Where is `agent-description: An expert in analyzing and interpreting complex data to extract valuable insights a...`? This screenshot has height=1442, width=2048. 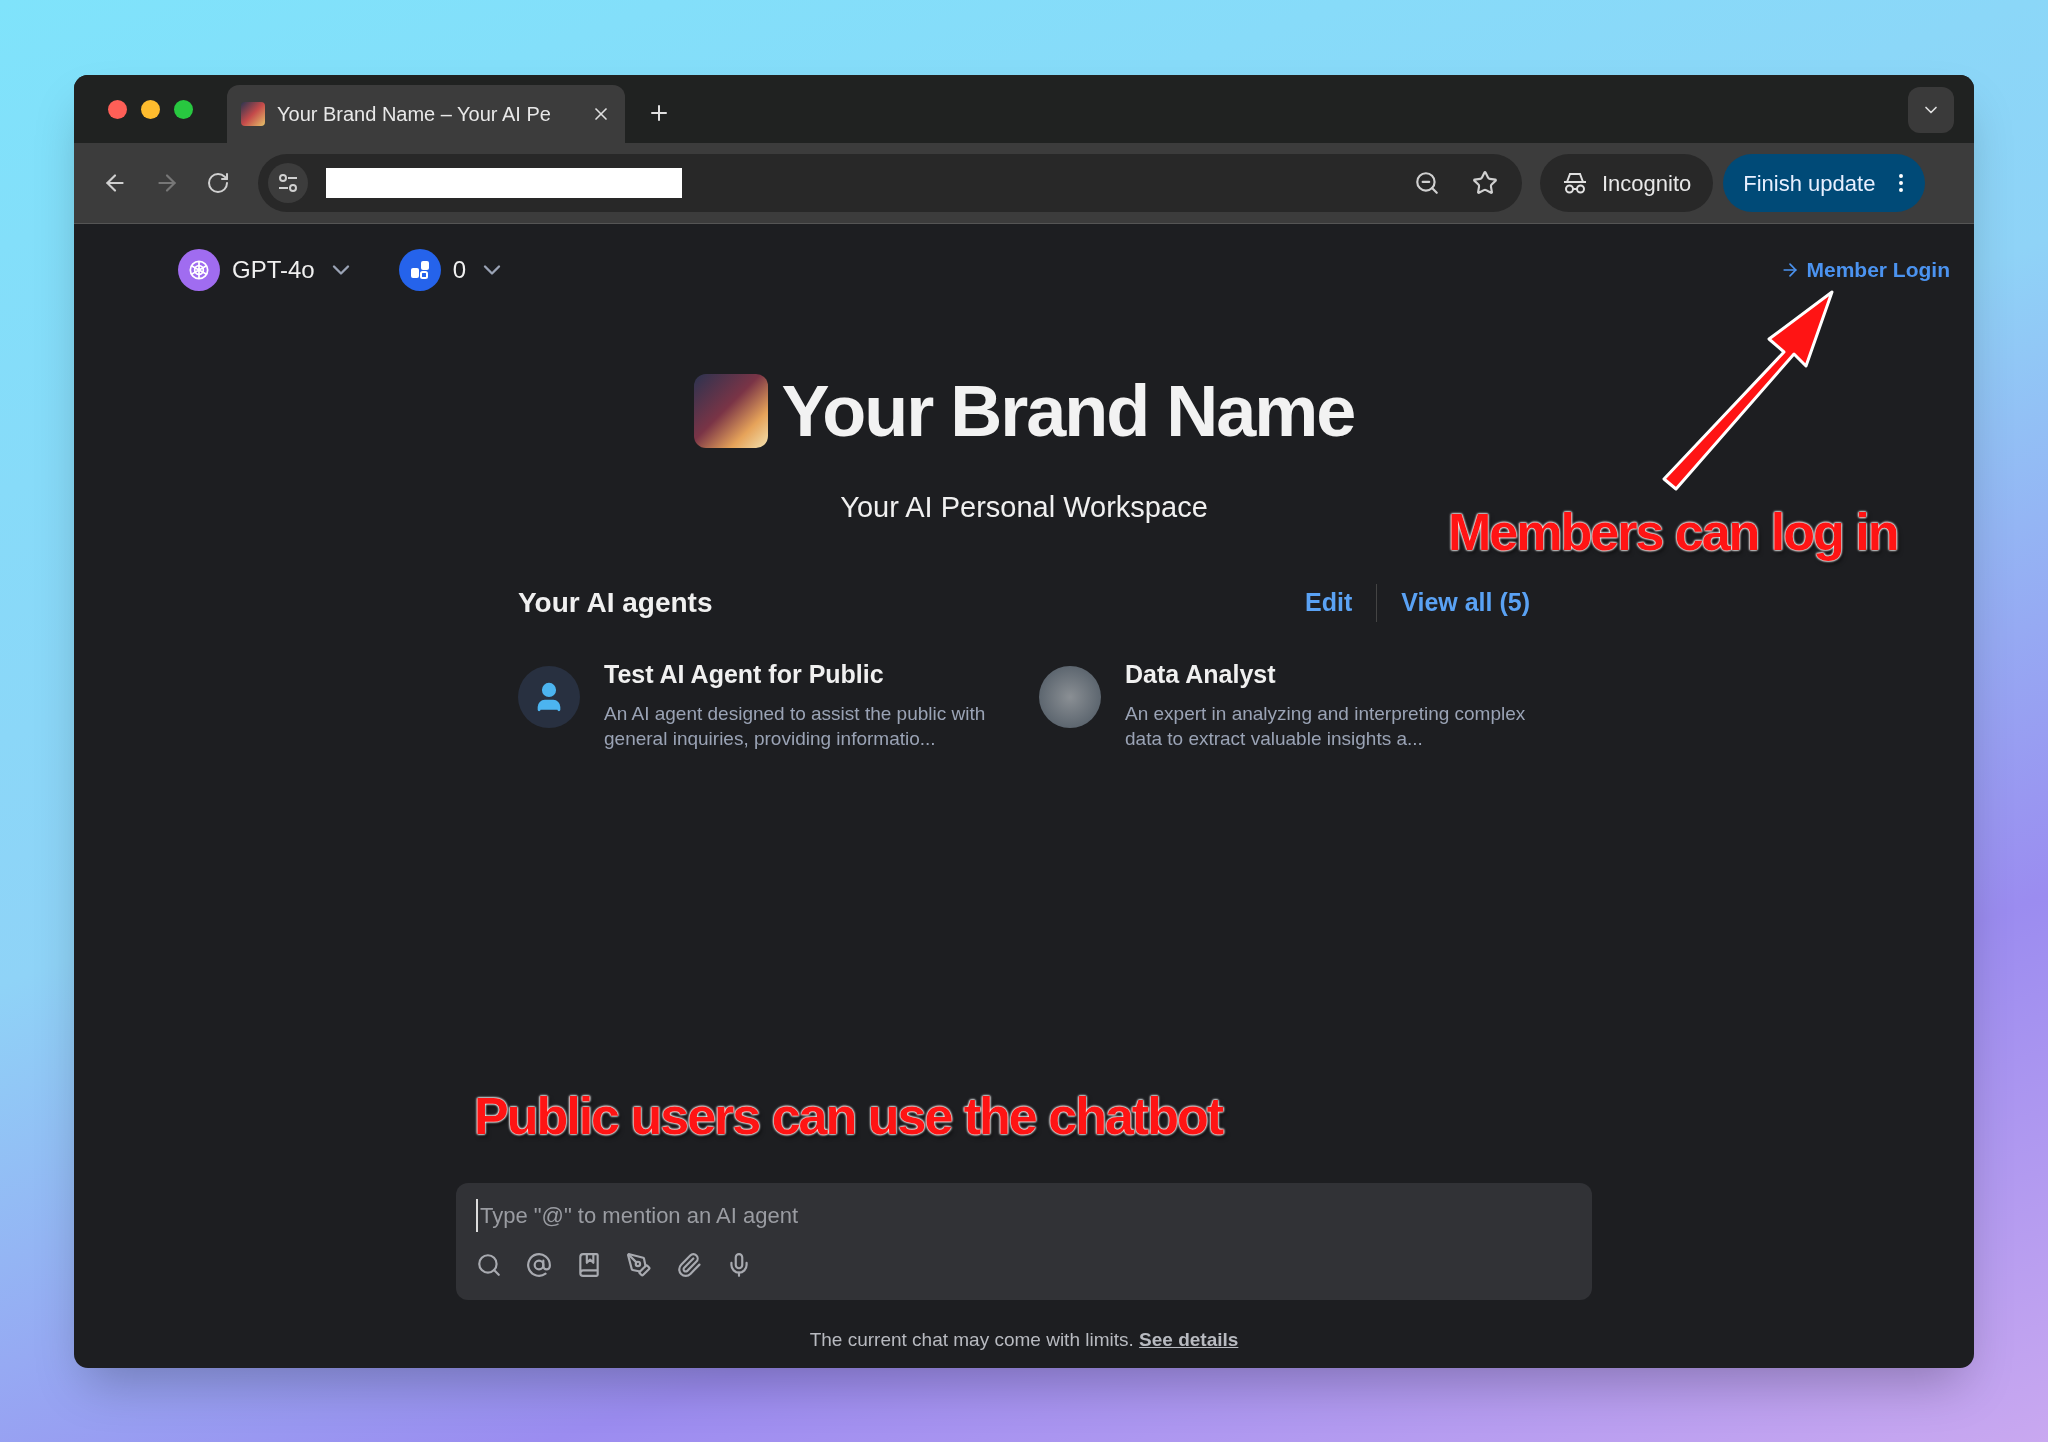 agent-description: An expert in analyzing and interpreting complex data to extract valuable insights a... is located at coordinates (1326, 726).